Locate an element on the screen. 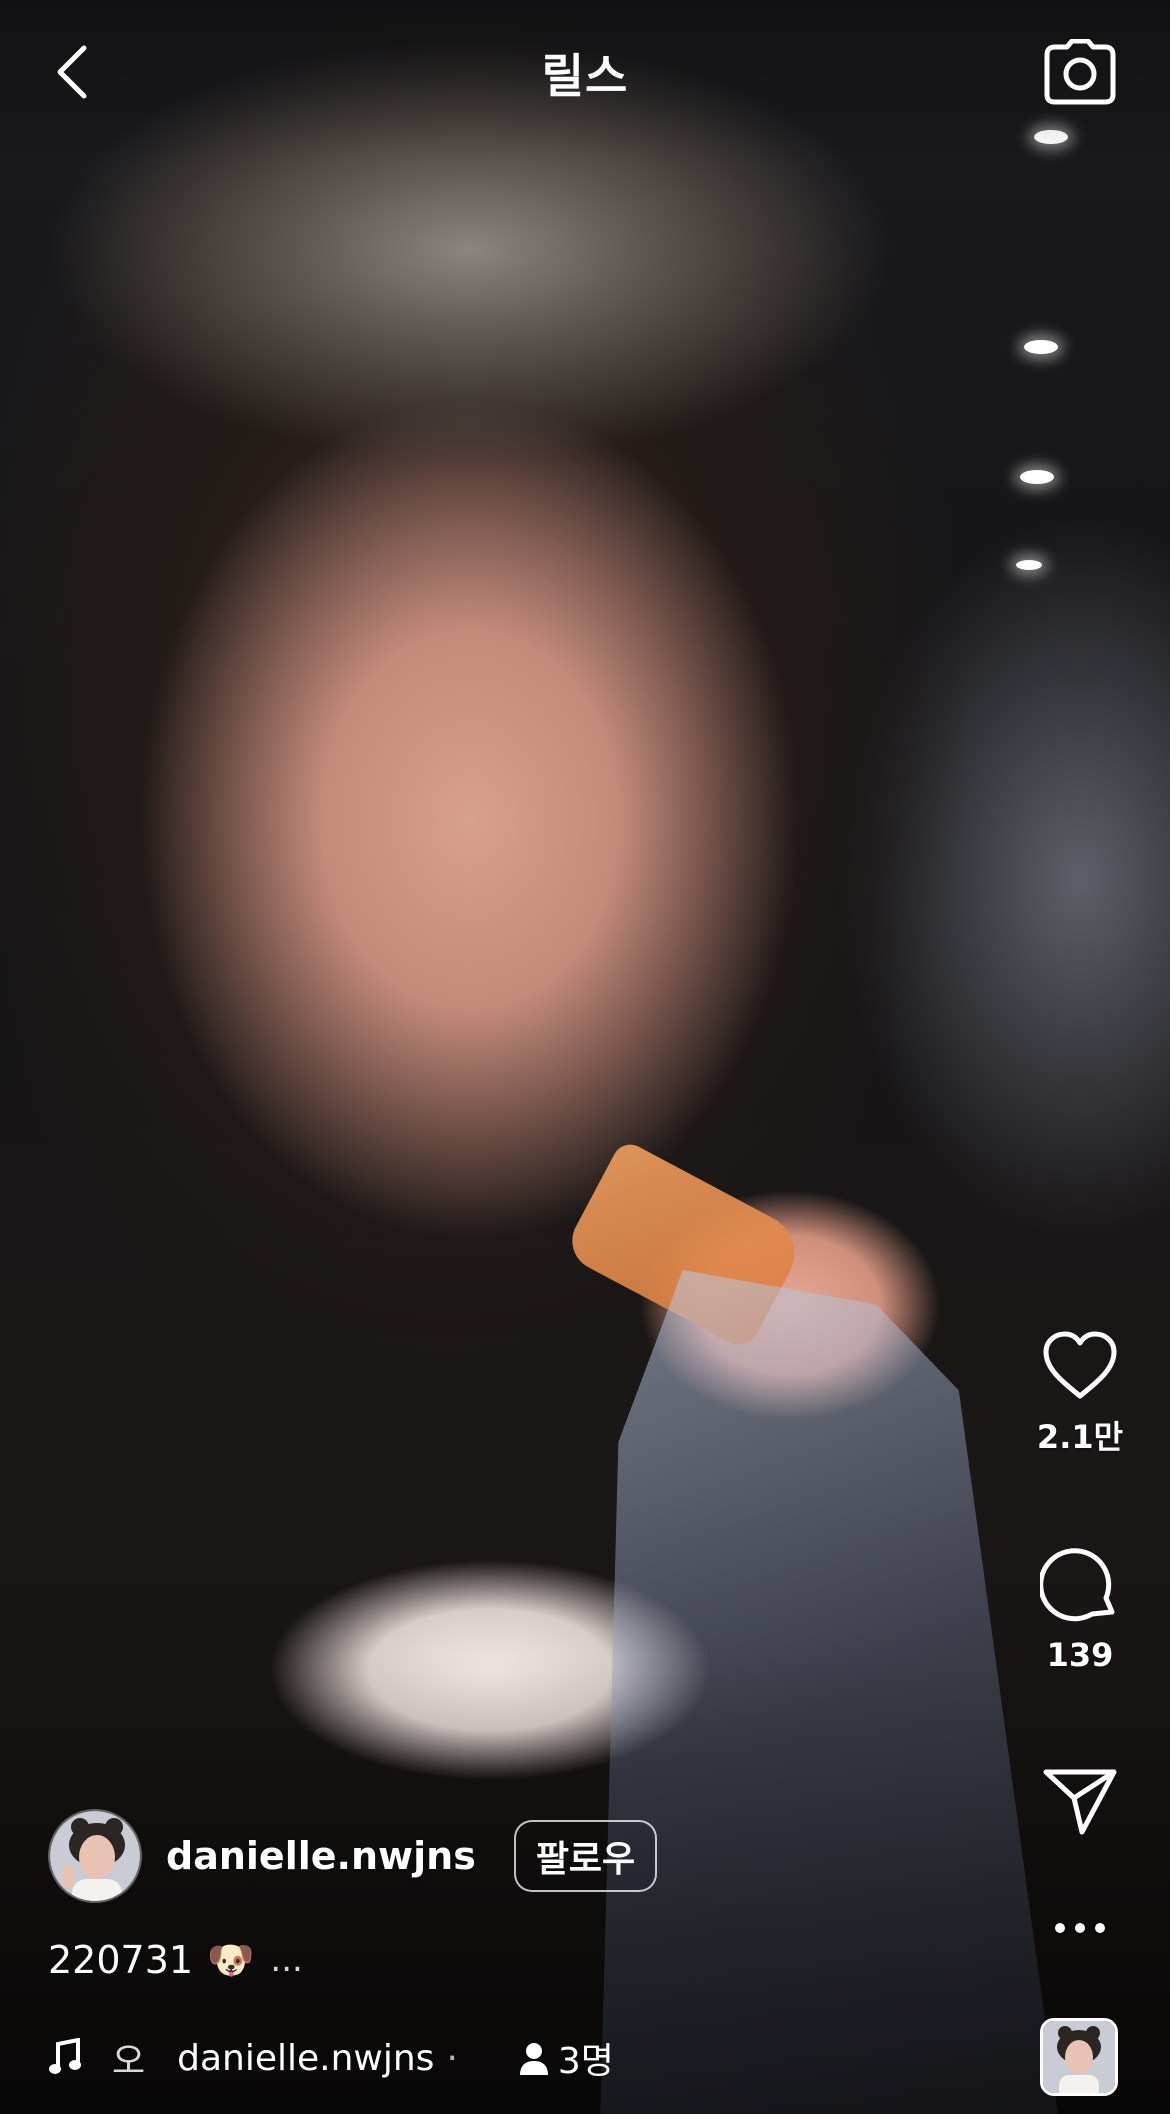  tagged-people: 3명 is located at coordinates (566, 2058).